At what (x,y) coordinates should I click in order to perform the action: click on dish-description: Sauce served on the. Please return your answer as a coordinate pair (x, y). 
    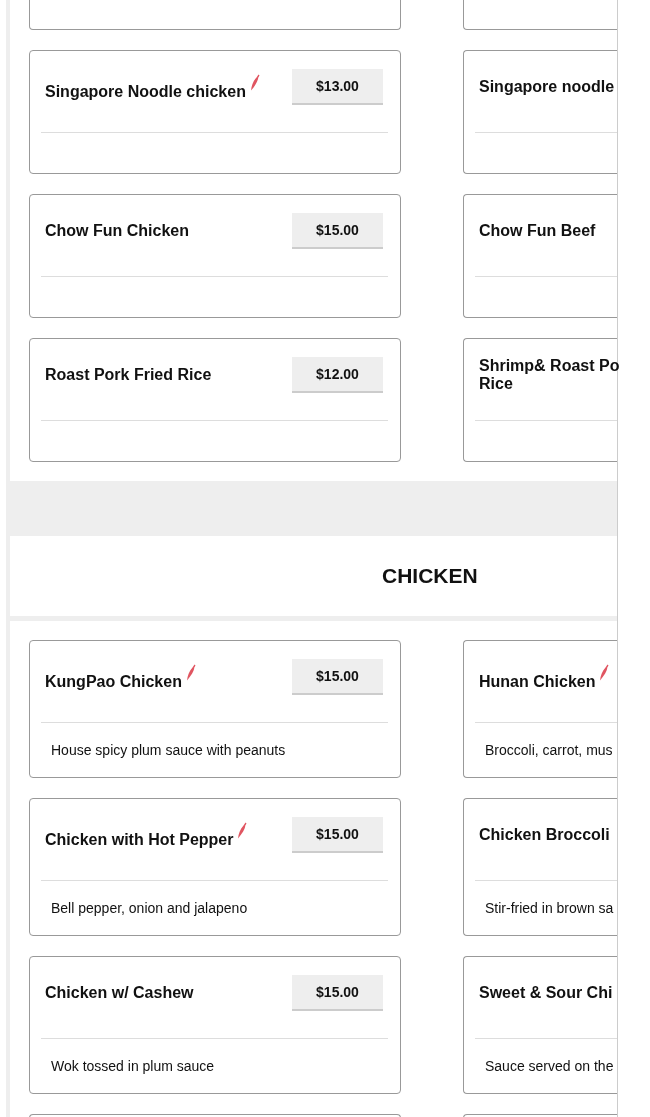
    Looking at the image, I should click on (549, 1066).